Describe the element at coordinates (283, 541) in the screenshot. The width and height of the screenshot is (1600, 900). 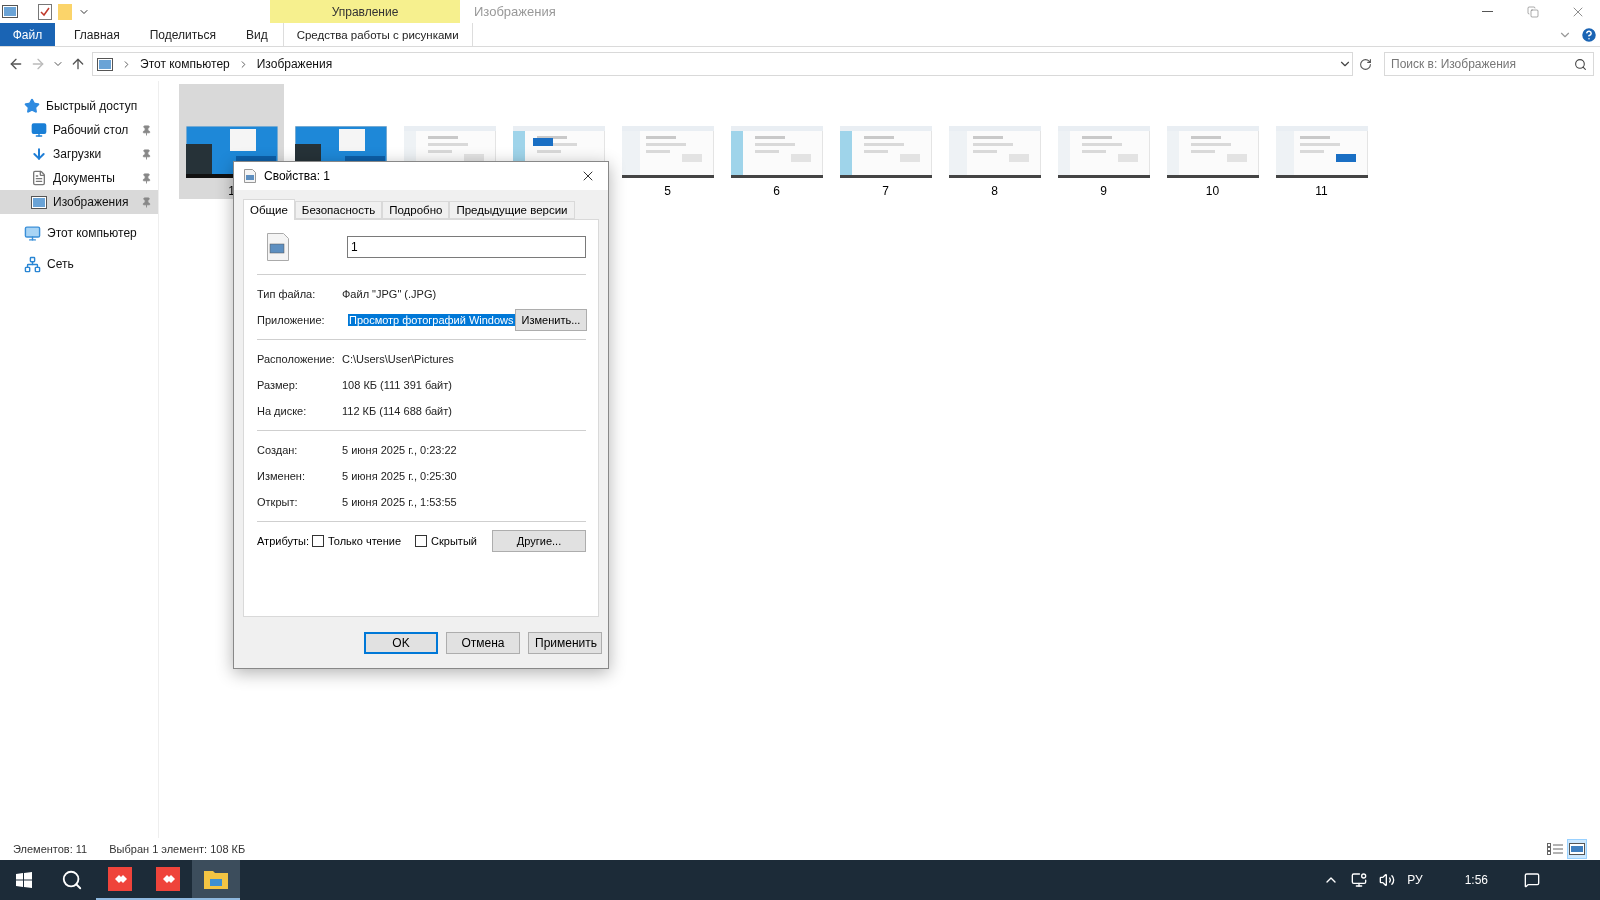
I see `attributes-label: Атрибуты:` at that location.